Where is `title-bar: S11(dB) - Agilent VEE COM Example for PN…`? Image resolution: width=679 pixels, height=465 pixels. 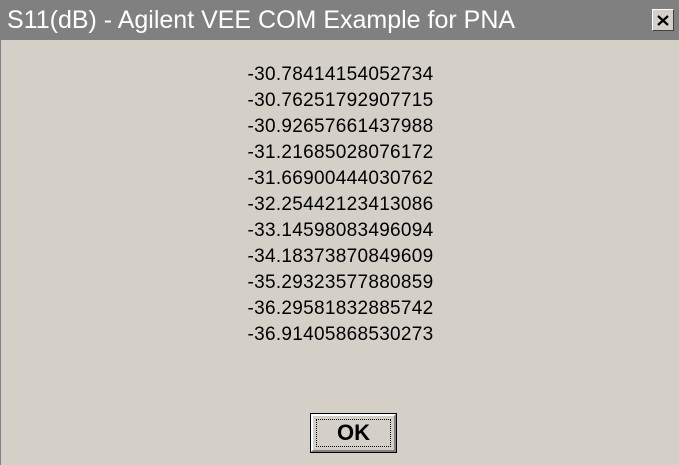 title-bar: S11(dB) - Agilent VEE COM Example for PN… is located at coordinates (340, 20).